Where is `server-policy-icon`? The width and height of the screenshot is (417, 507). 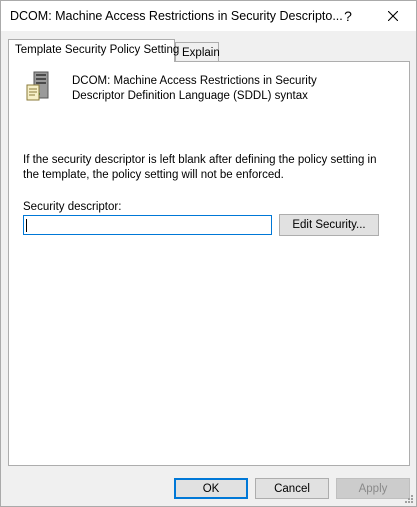 server-policy-icon is located at coordinates (37, 86).